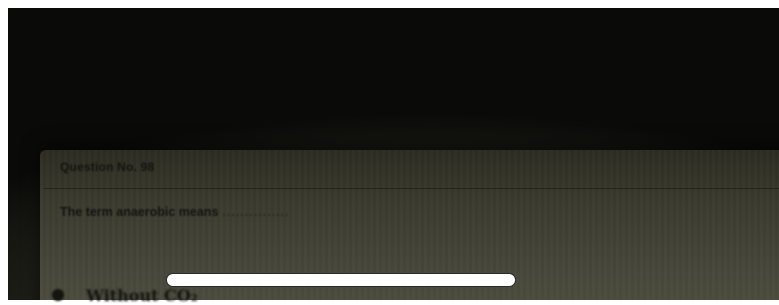 The height and width of the screenshot is (305, 779). Describe the element at coordinates (142, 295) in the screenshot. I see `option-label: Without CO₂` at that location.